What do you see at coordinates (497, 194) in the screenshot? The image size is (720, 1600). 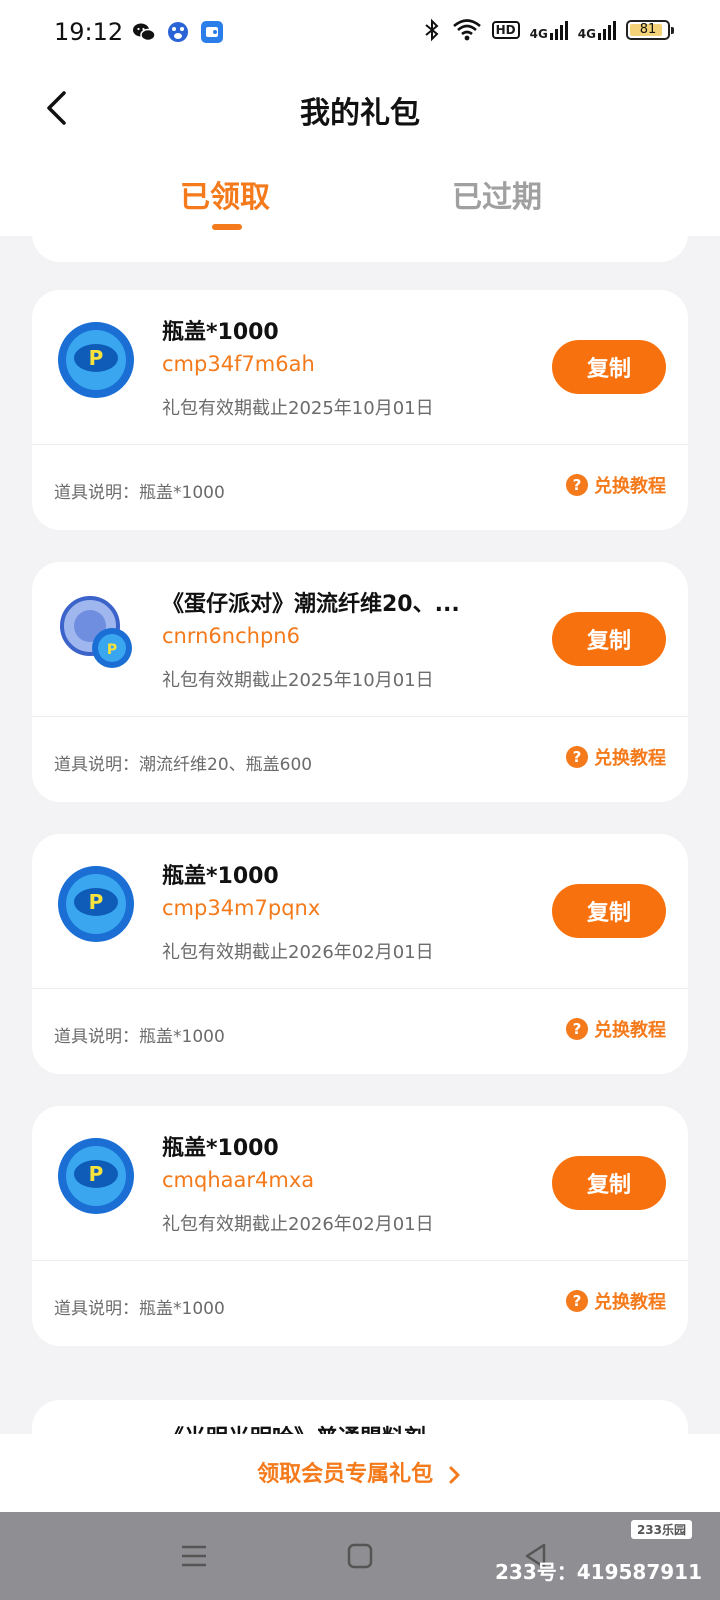 I see `tab-expired: 已过期` at bounding box center [497, 194].